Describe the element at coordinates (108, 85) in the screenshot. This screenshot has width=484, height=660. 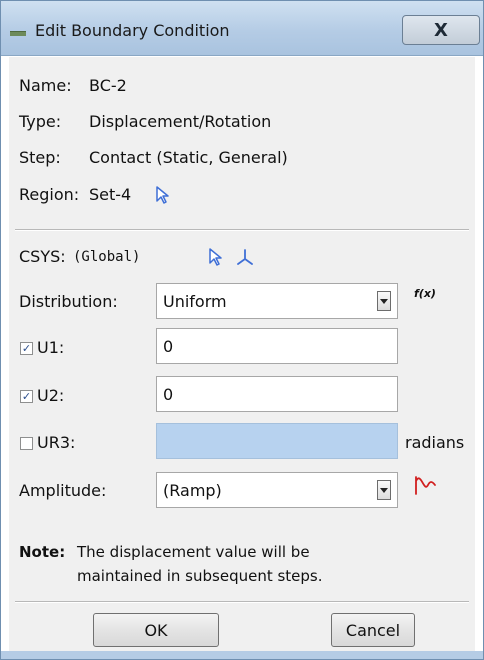
I see `name-value: BC-2` at that location.